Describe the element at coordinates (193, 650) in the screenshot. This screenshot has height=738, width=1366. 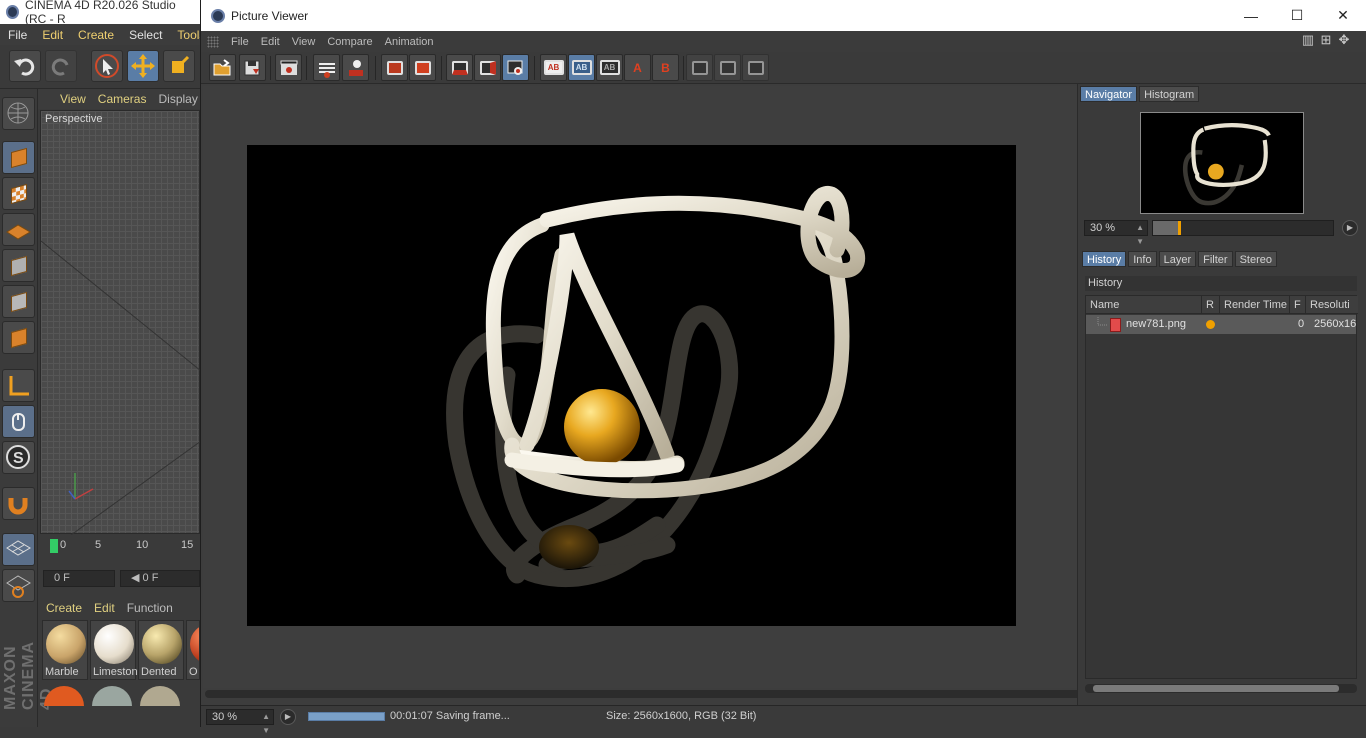
I see `material-swatch: O` at that location.